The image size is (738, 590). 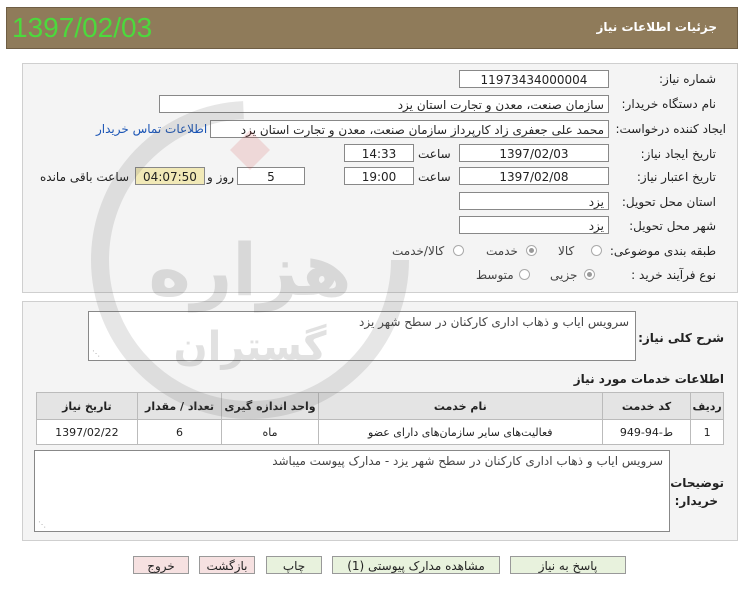 What do you see at coordinates (687, 79) in the screenshot?
I see `need-number-label: شماره نیاز:` at bounding box center [687, 79].